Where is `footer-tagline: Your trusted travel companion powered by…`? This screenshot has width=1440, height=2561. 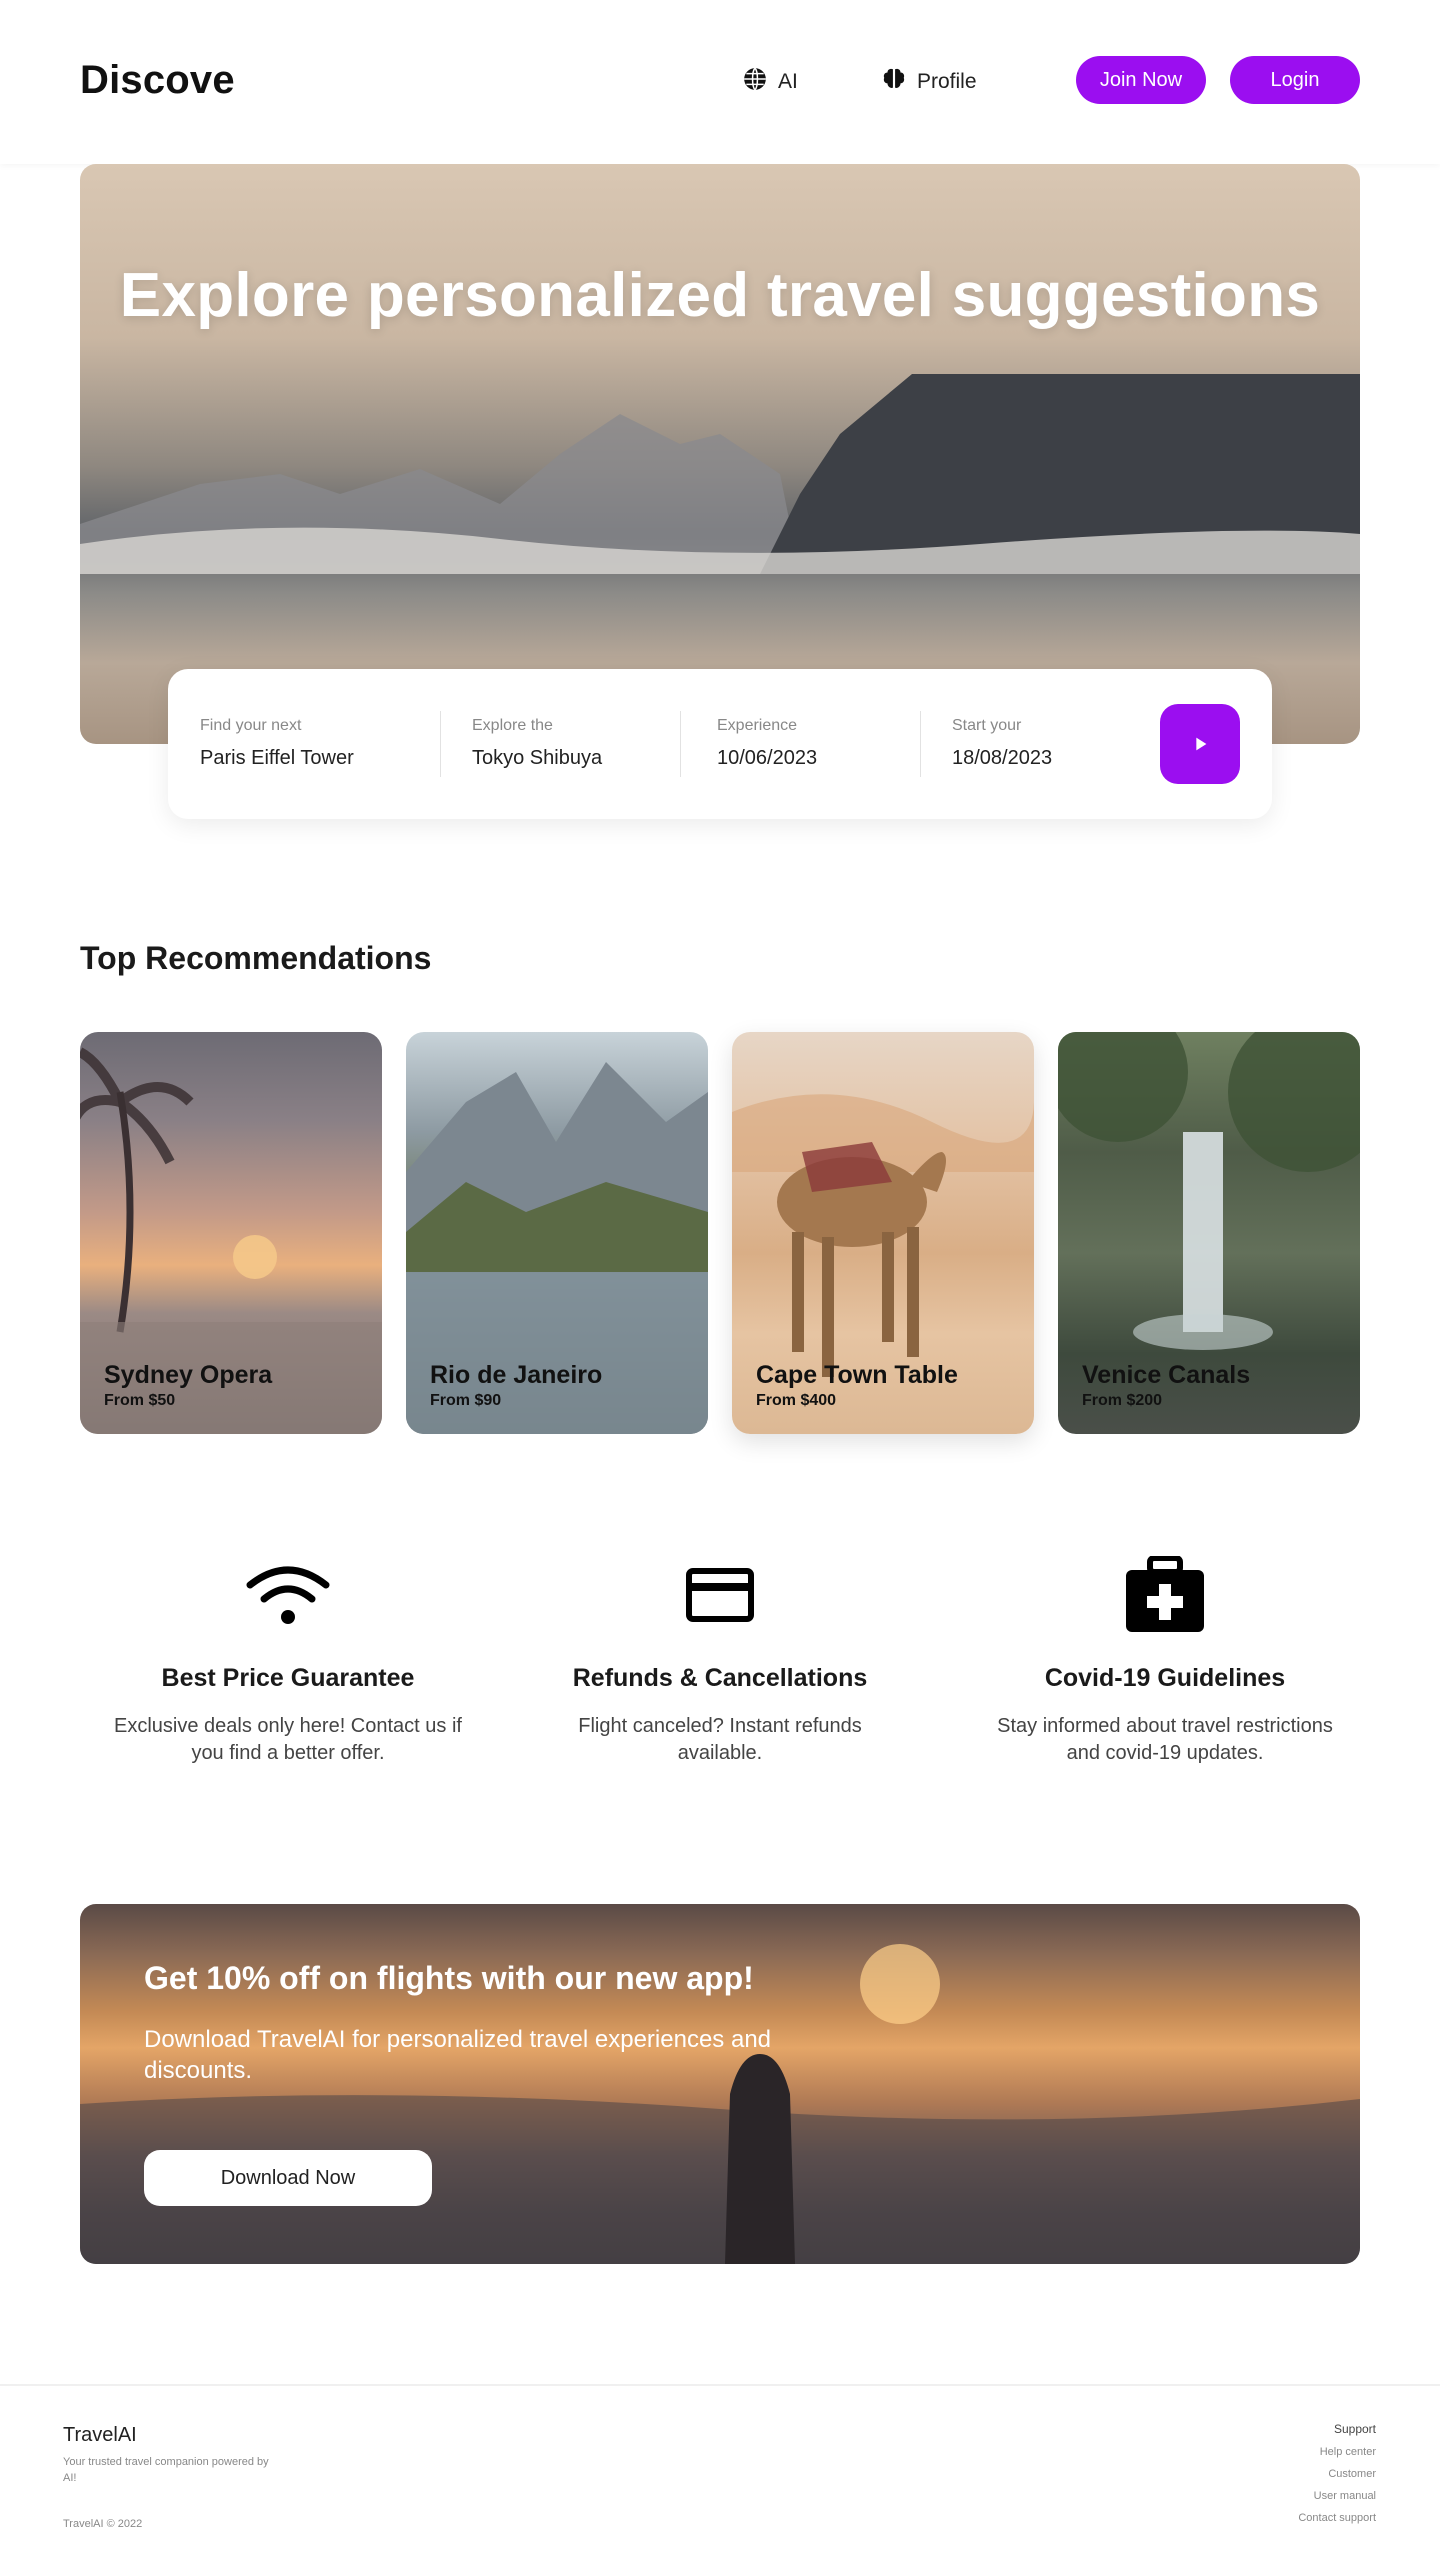
footer-tagline: Your trusted travel companion powered by… is located at coordinates (166, 2470).